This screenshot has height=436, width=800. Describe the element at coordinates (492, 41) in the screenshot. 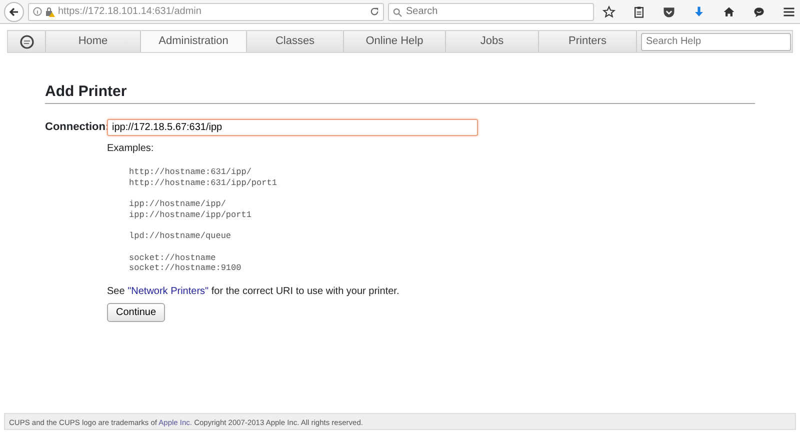

I see `nav-tab: Jobs` at that location.